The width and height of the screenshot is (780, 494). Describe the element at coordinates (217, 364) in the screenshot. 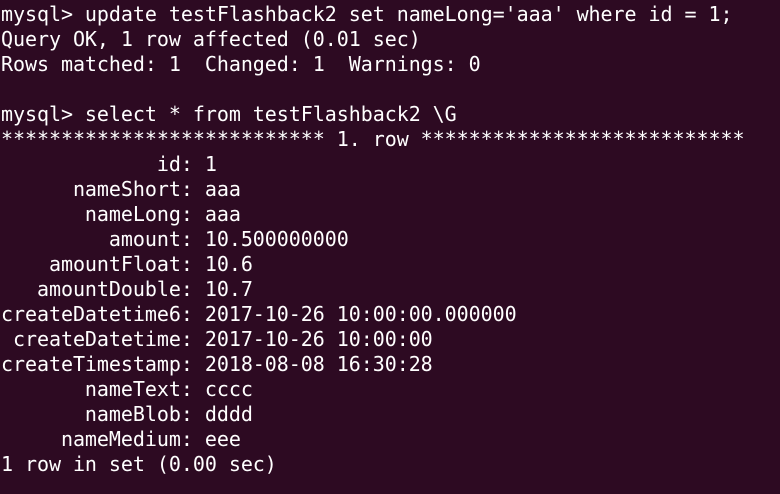

I see `terminal-line-field-createtimestamp: createTimestamp: 2018-08-08 16:30:28` at that location.